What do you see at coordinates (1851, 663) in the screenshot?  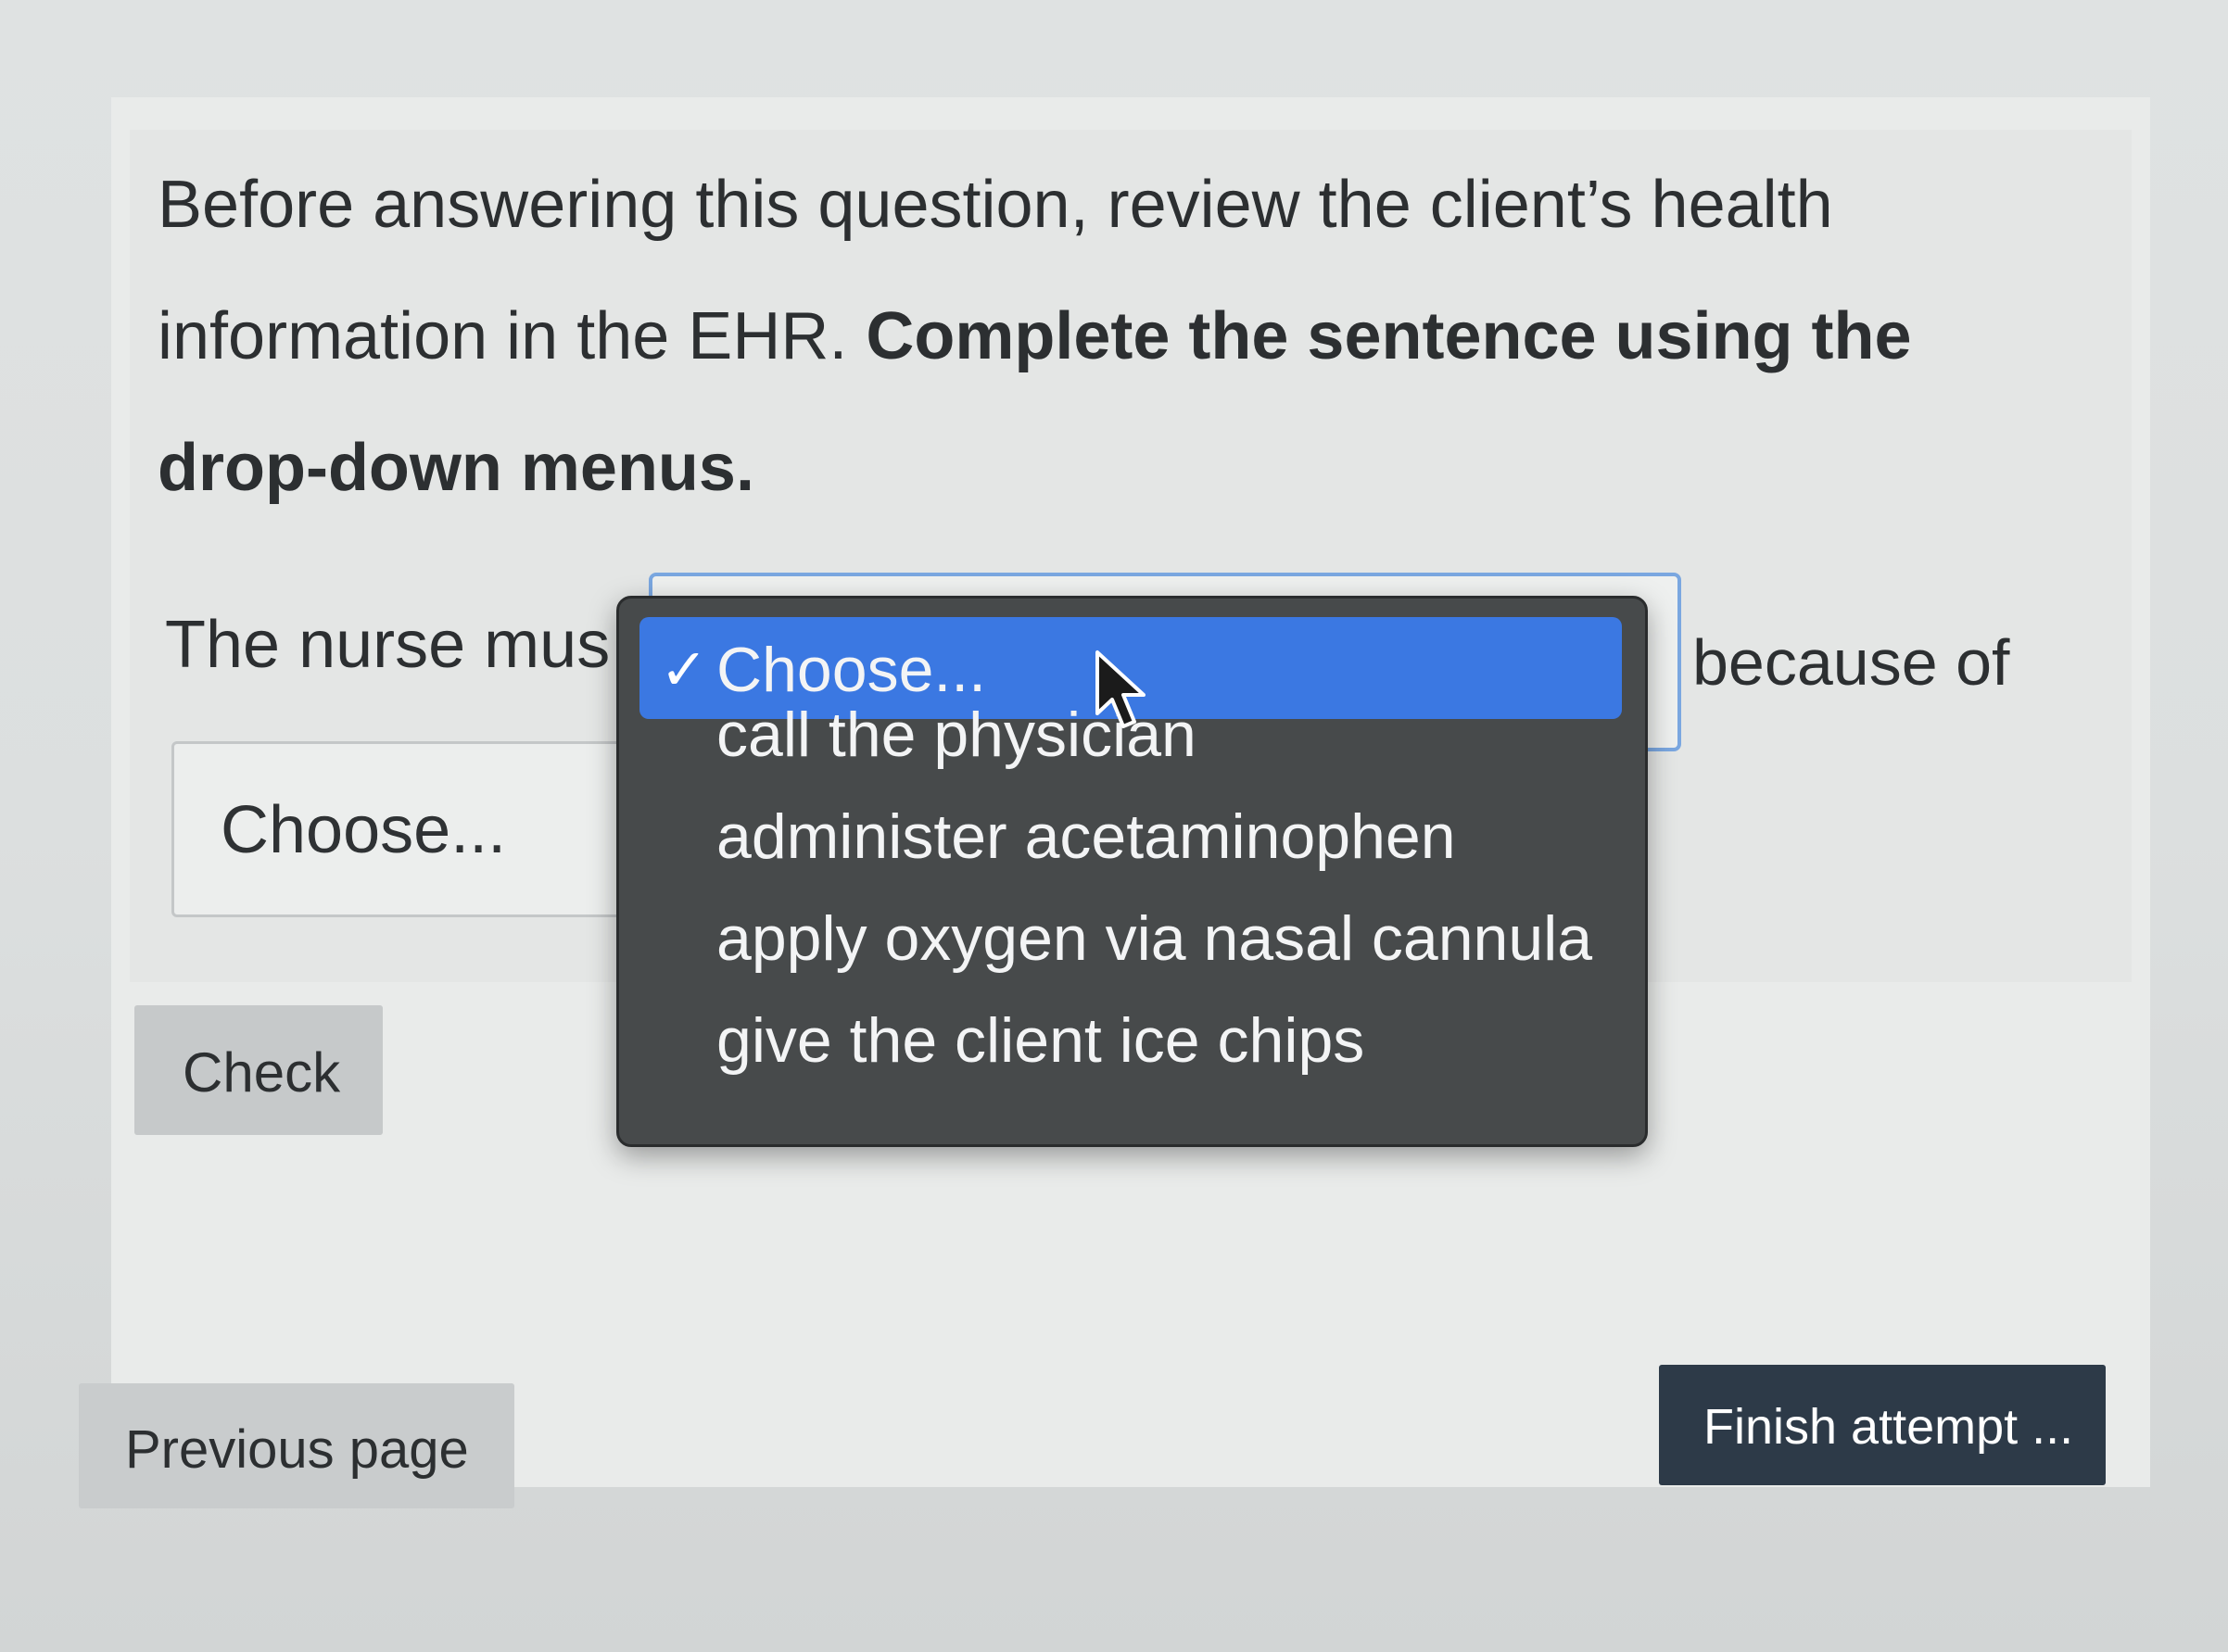 I see `sentence-tail-text: because of` at bounding box center [1851, 663].